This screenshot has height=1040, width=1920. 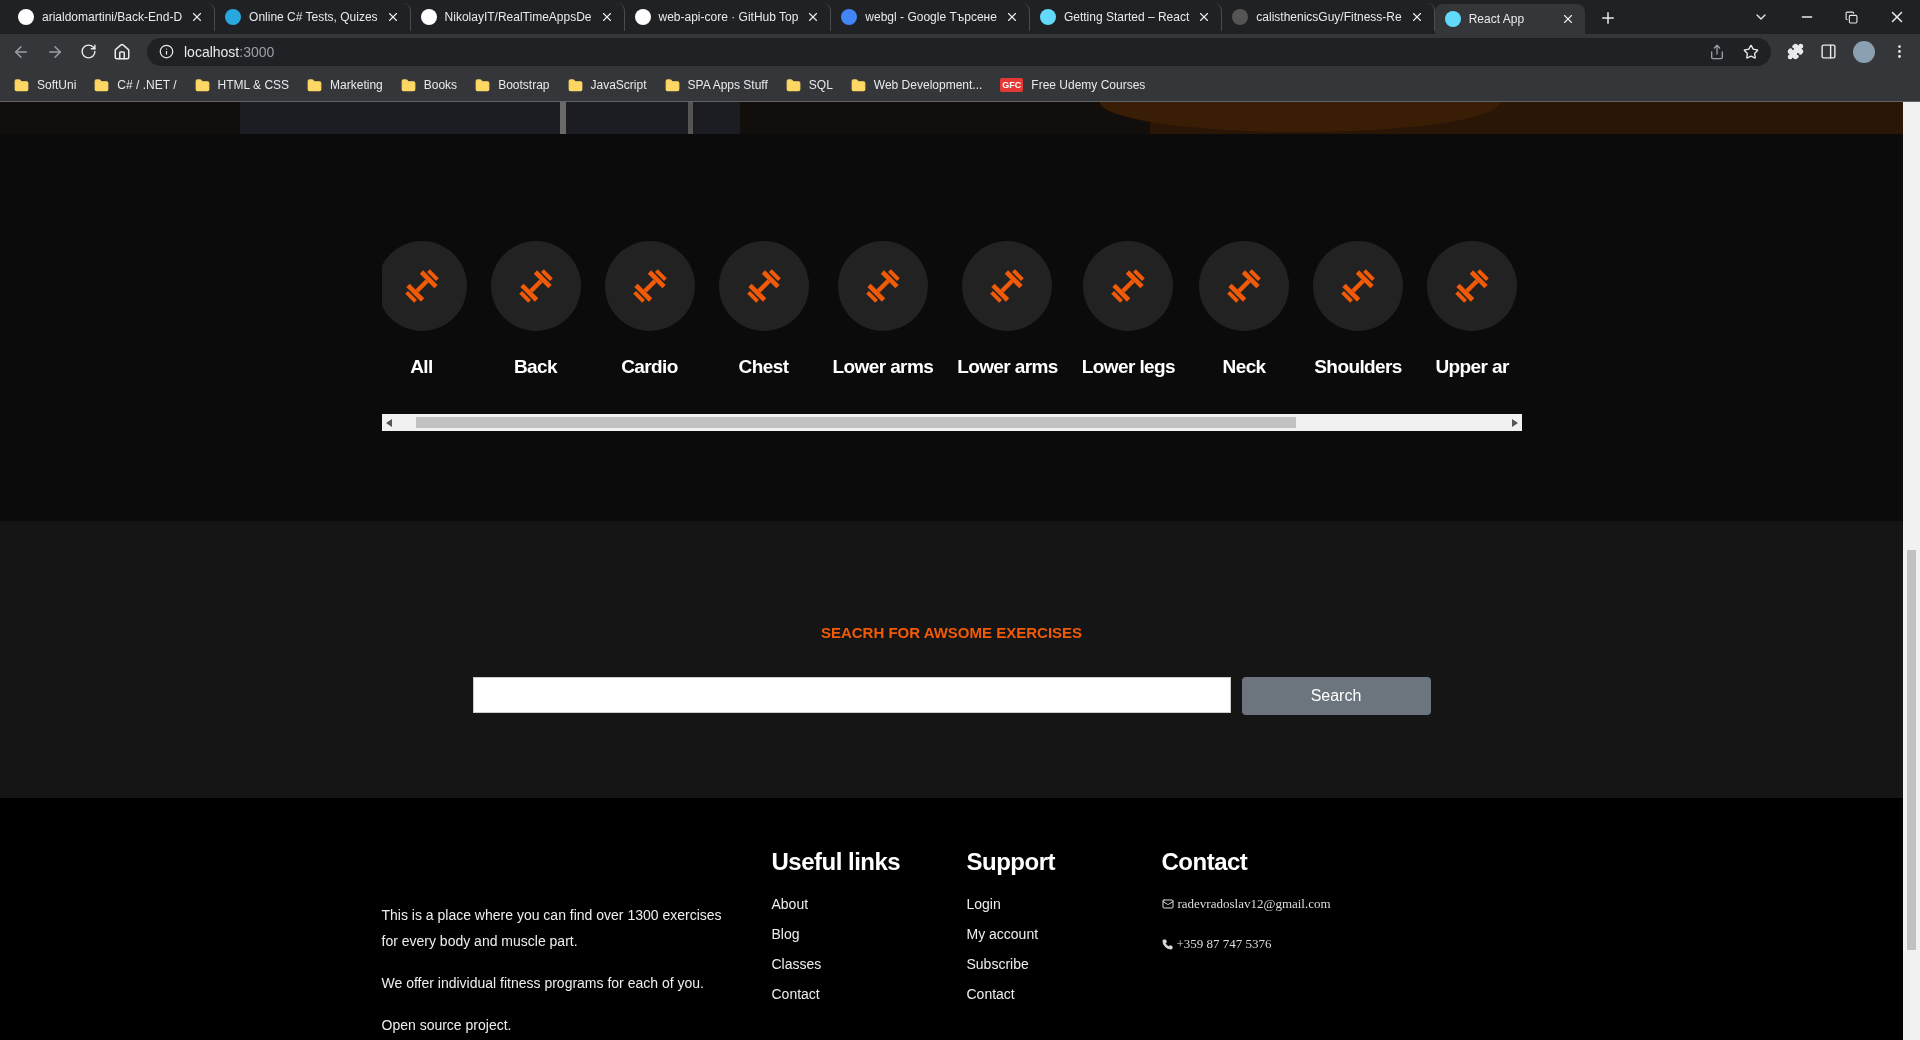 I want to click on footer-link: Subscribe, so click(x=1064, y=964).